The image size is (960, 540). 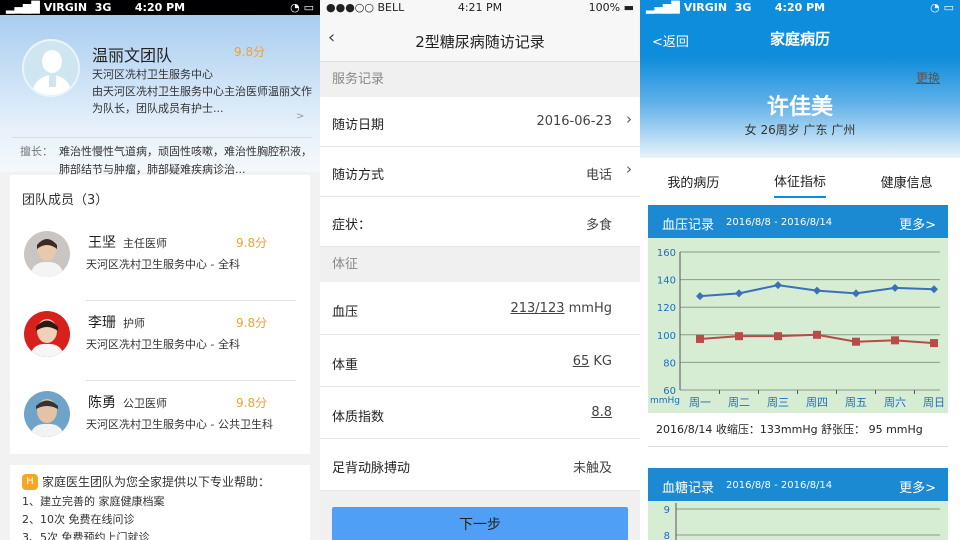 I want to click on followup-method-row: 随访方式 电话 ›, so click(x=480, y=172).